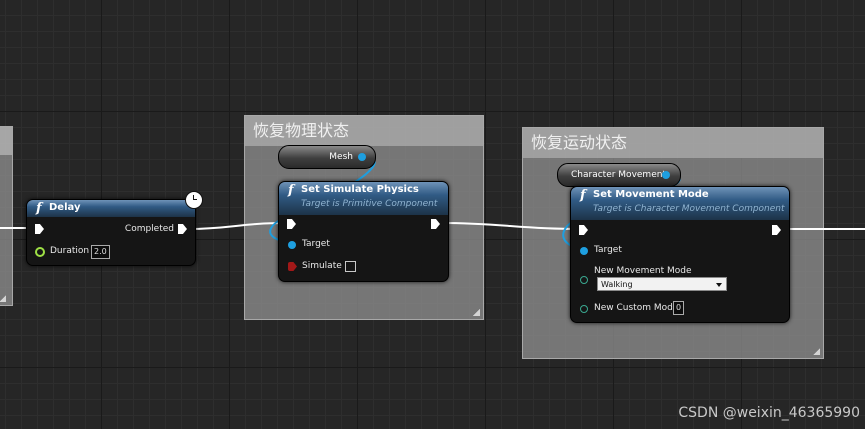  What do you see at coordinates (651, 194) in the screenshot?
I see `node-title: Set Movement Mode` at bounding box center [651, 194].